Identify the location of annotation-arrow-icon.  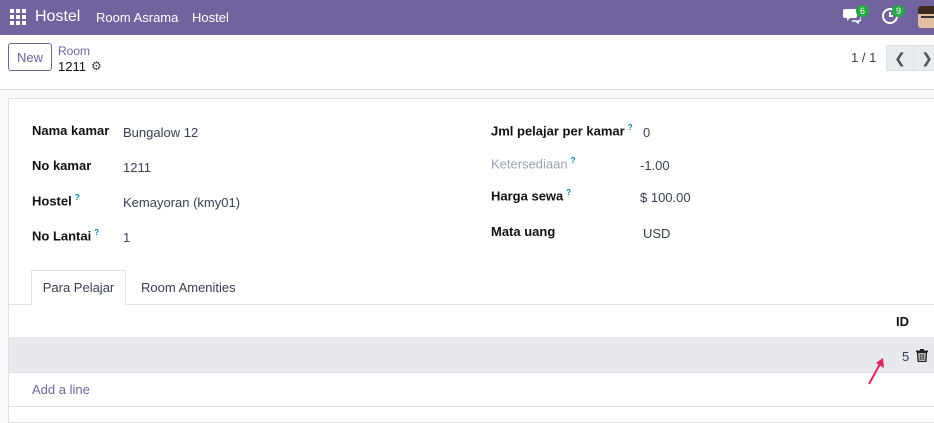
(876, 371).